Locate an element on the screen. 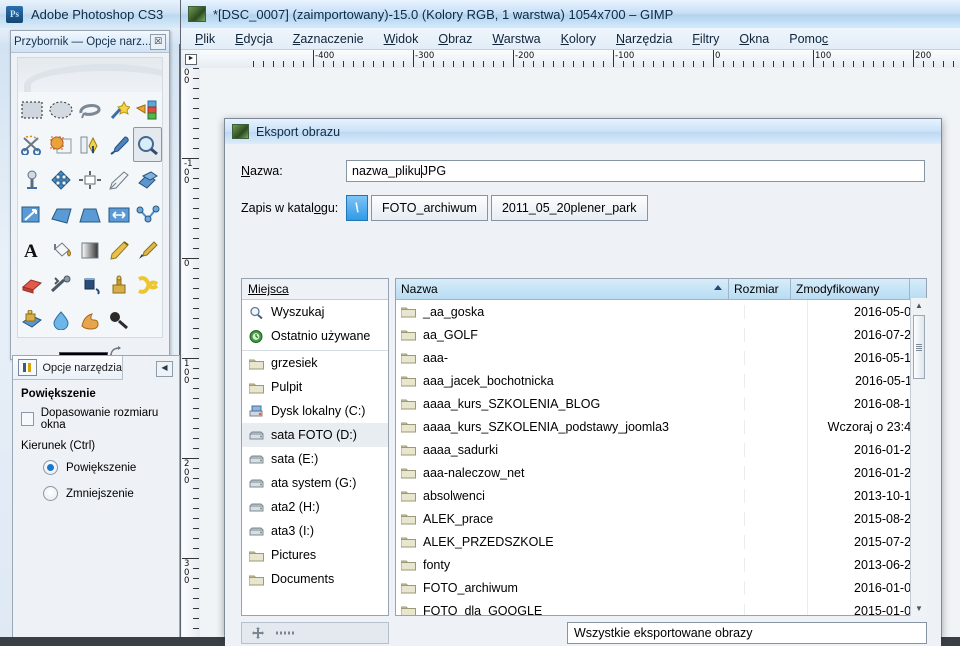  menu-item-okna: Okna is located at coordinates (754, 39).